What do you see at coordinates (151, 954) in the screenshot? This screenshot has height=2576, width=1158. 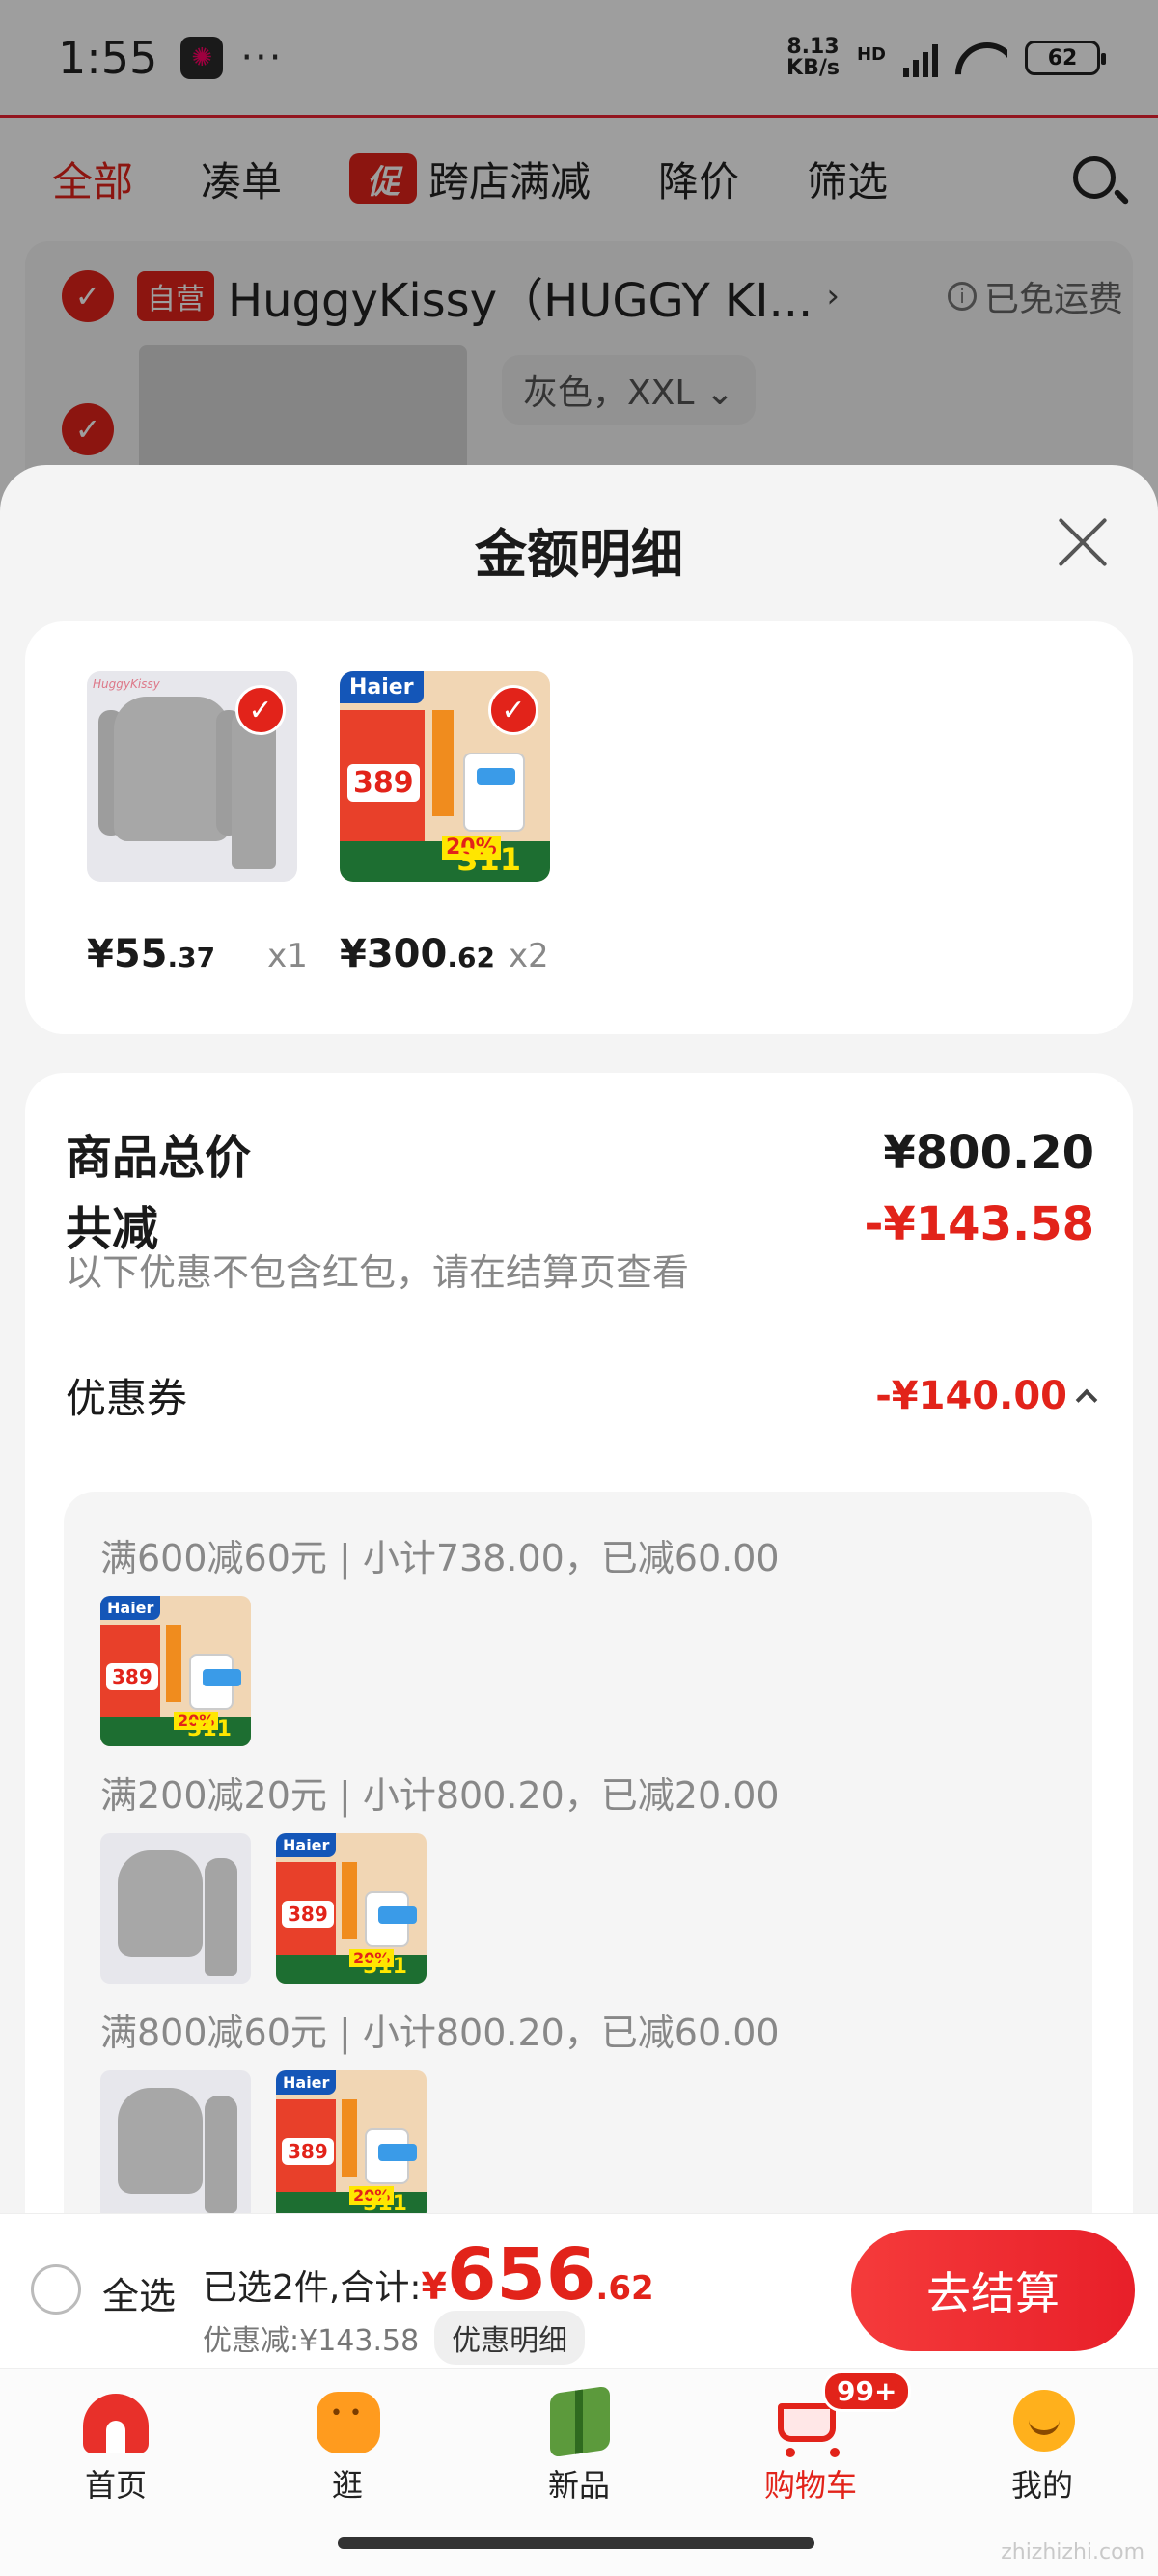 I see `item-price: ¥55.37` at bounding box center [151, 954].